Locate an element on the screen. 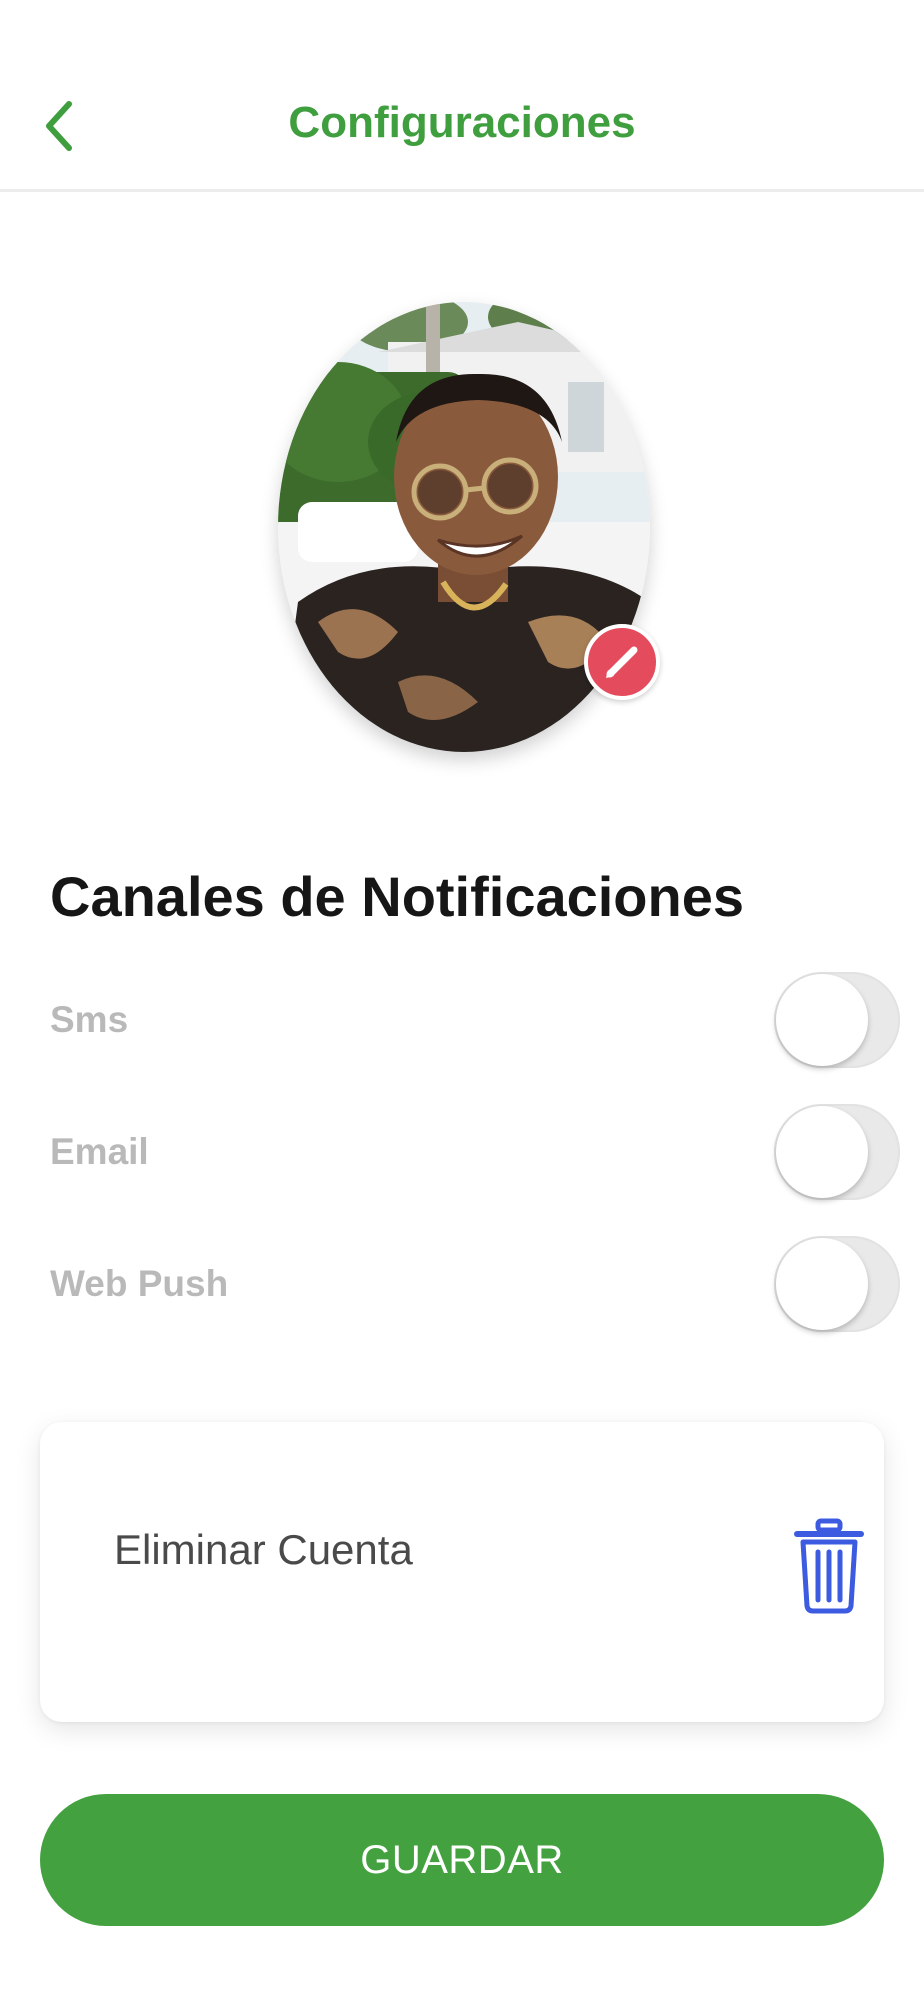 The height and width of the screenshot is (2000, 924). top-bar: Configuraciones is located at coordinates (462, 96).